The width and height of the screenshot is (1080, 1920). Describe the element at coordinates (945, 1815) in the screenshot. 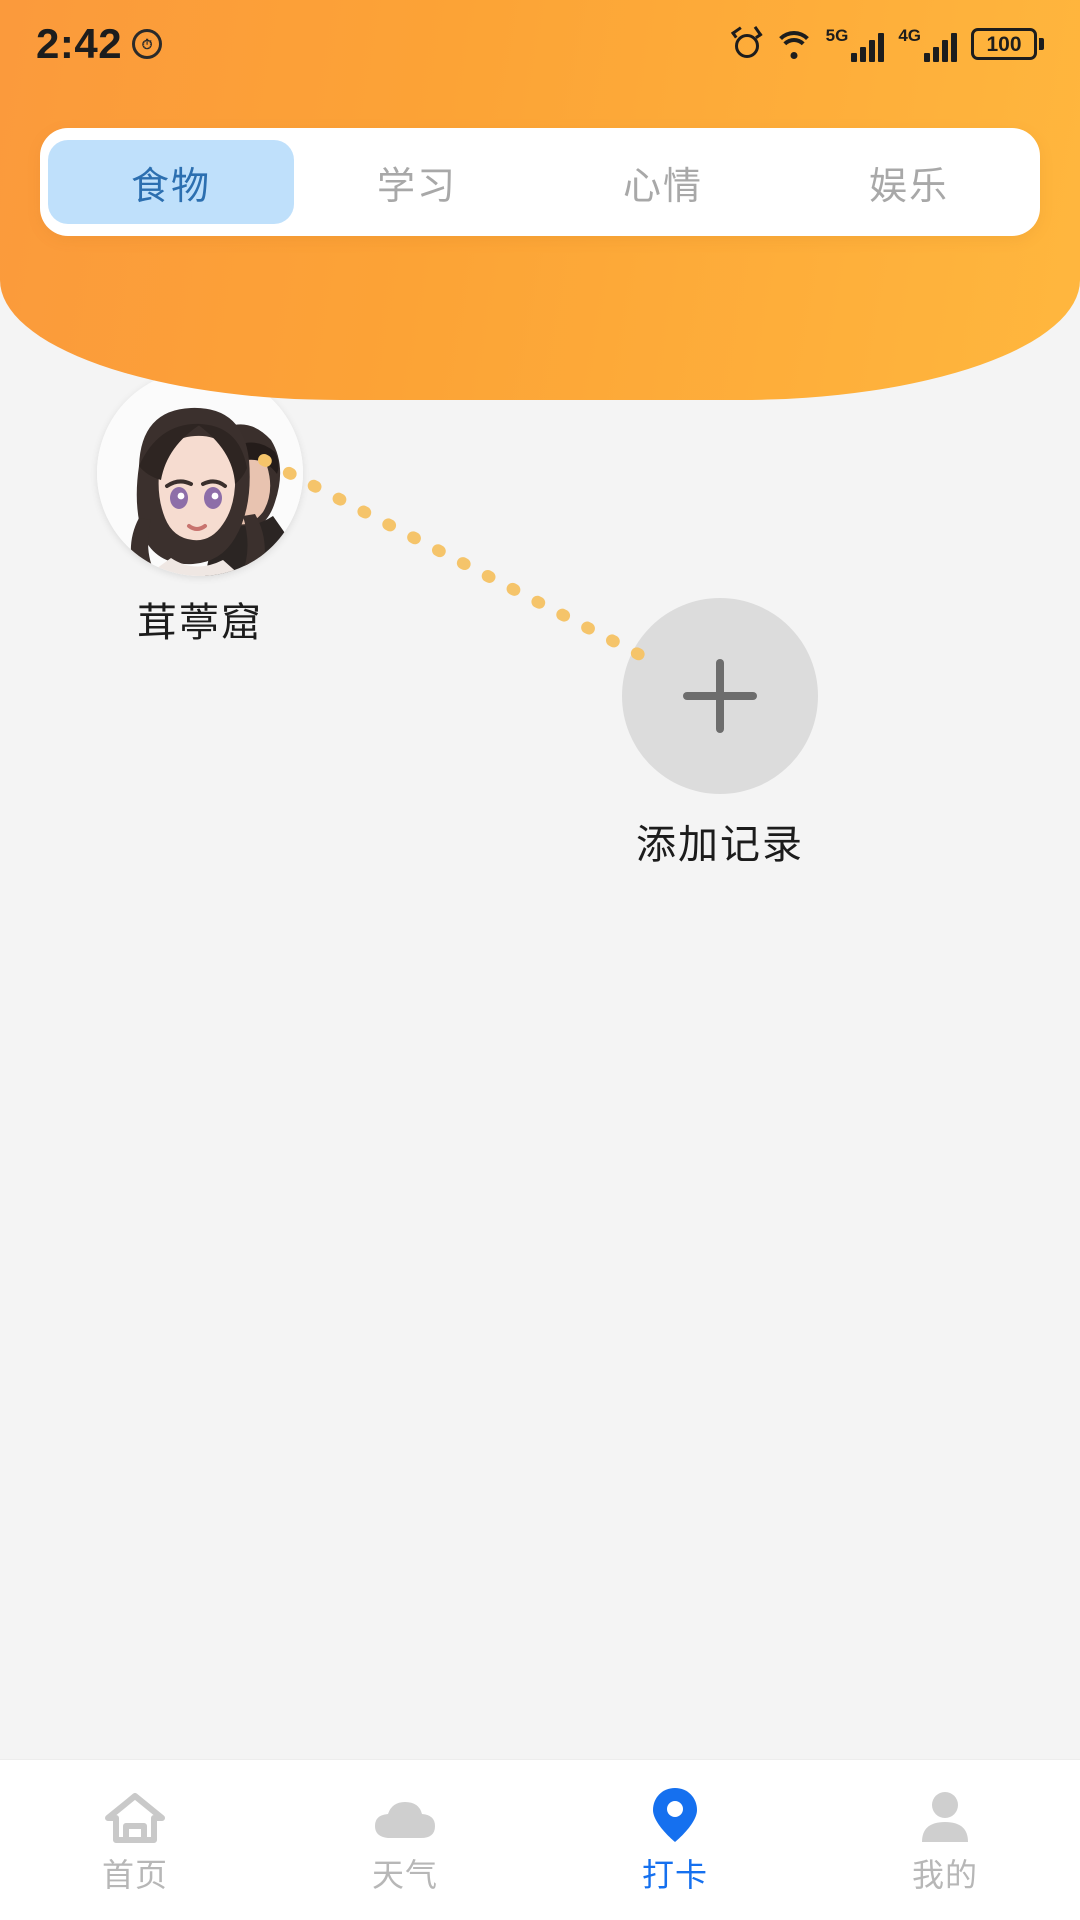

I see `person-icon` at that location.